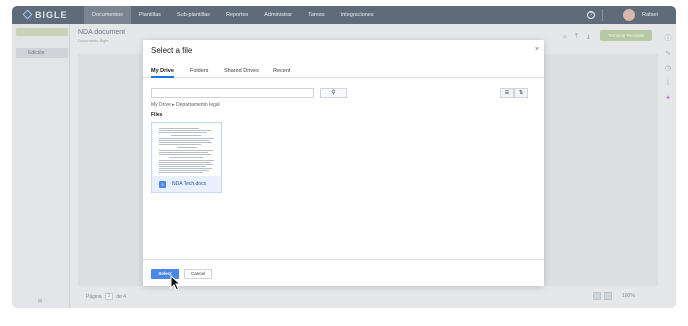  What do you see at coordinates (102, 32) in the screenshot?
I see `document-title: NDA document` at bounding box center [102, 32].